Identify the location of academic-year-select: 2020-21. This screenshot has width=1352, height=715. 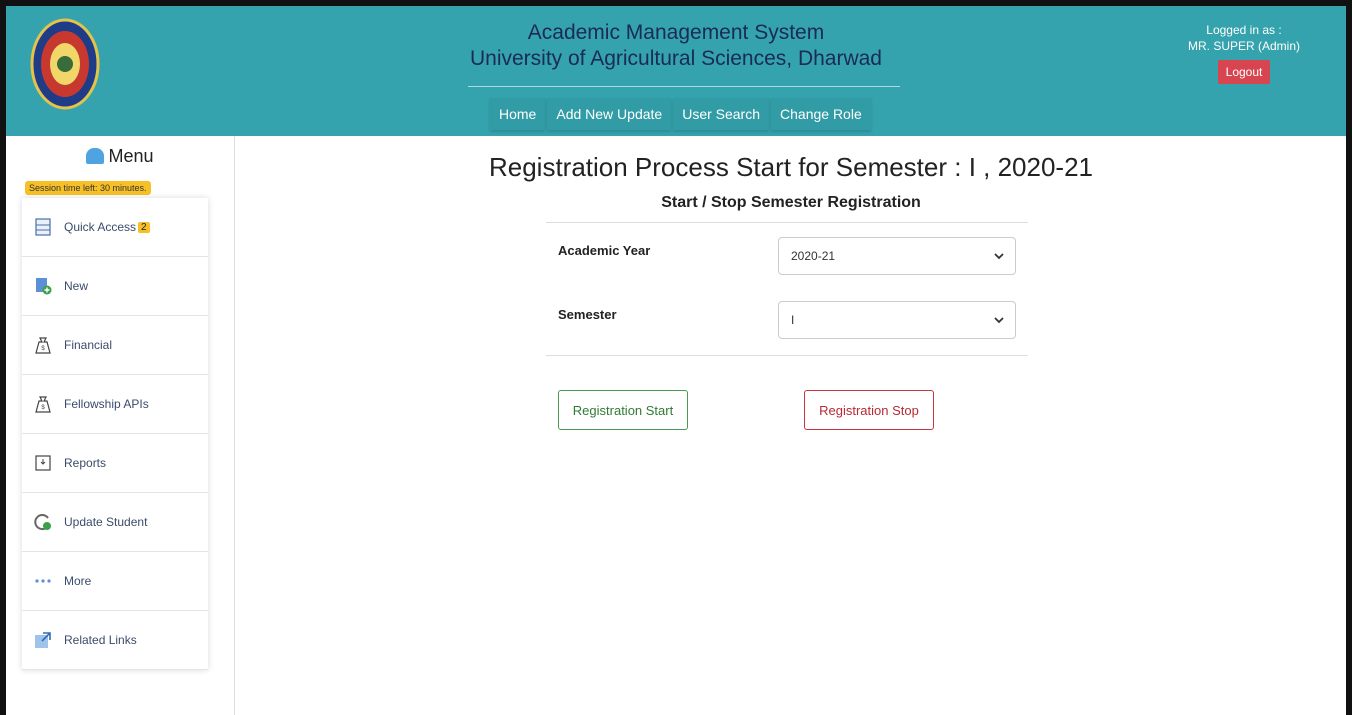
(897, 256).